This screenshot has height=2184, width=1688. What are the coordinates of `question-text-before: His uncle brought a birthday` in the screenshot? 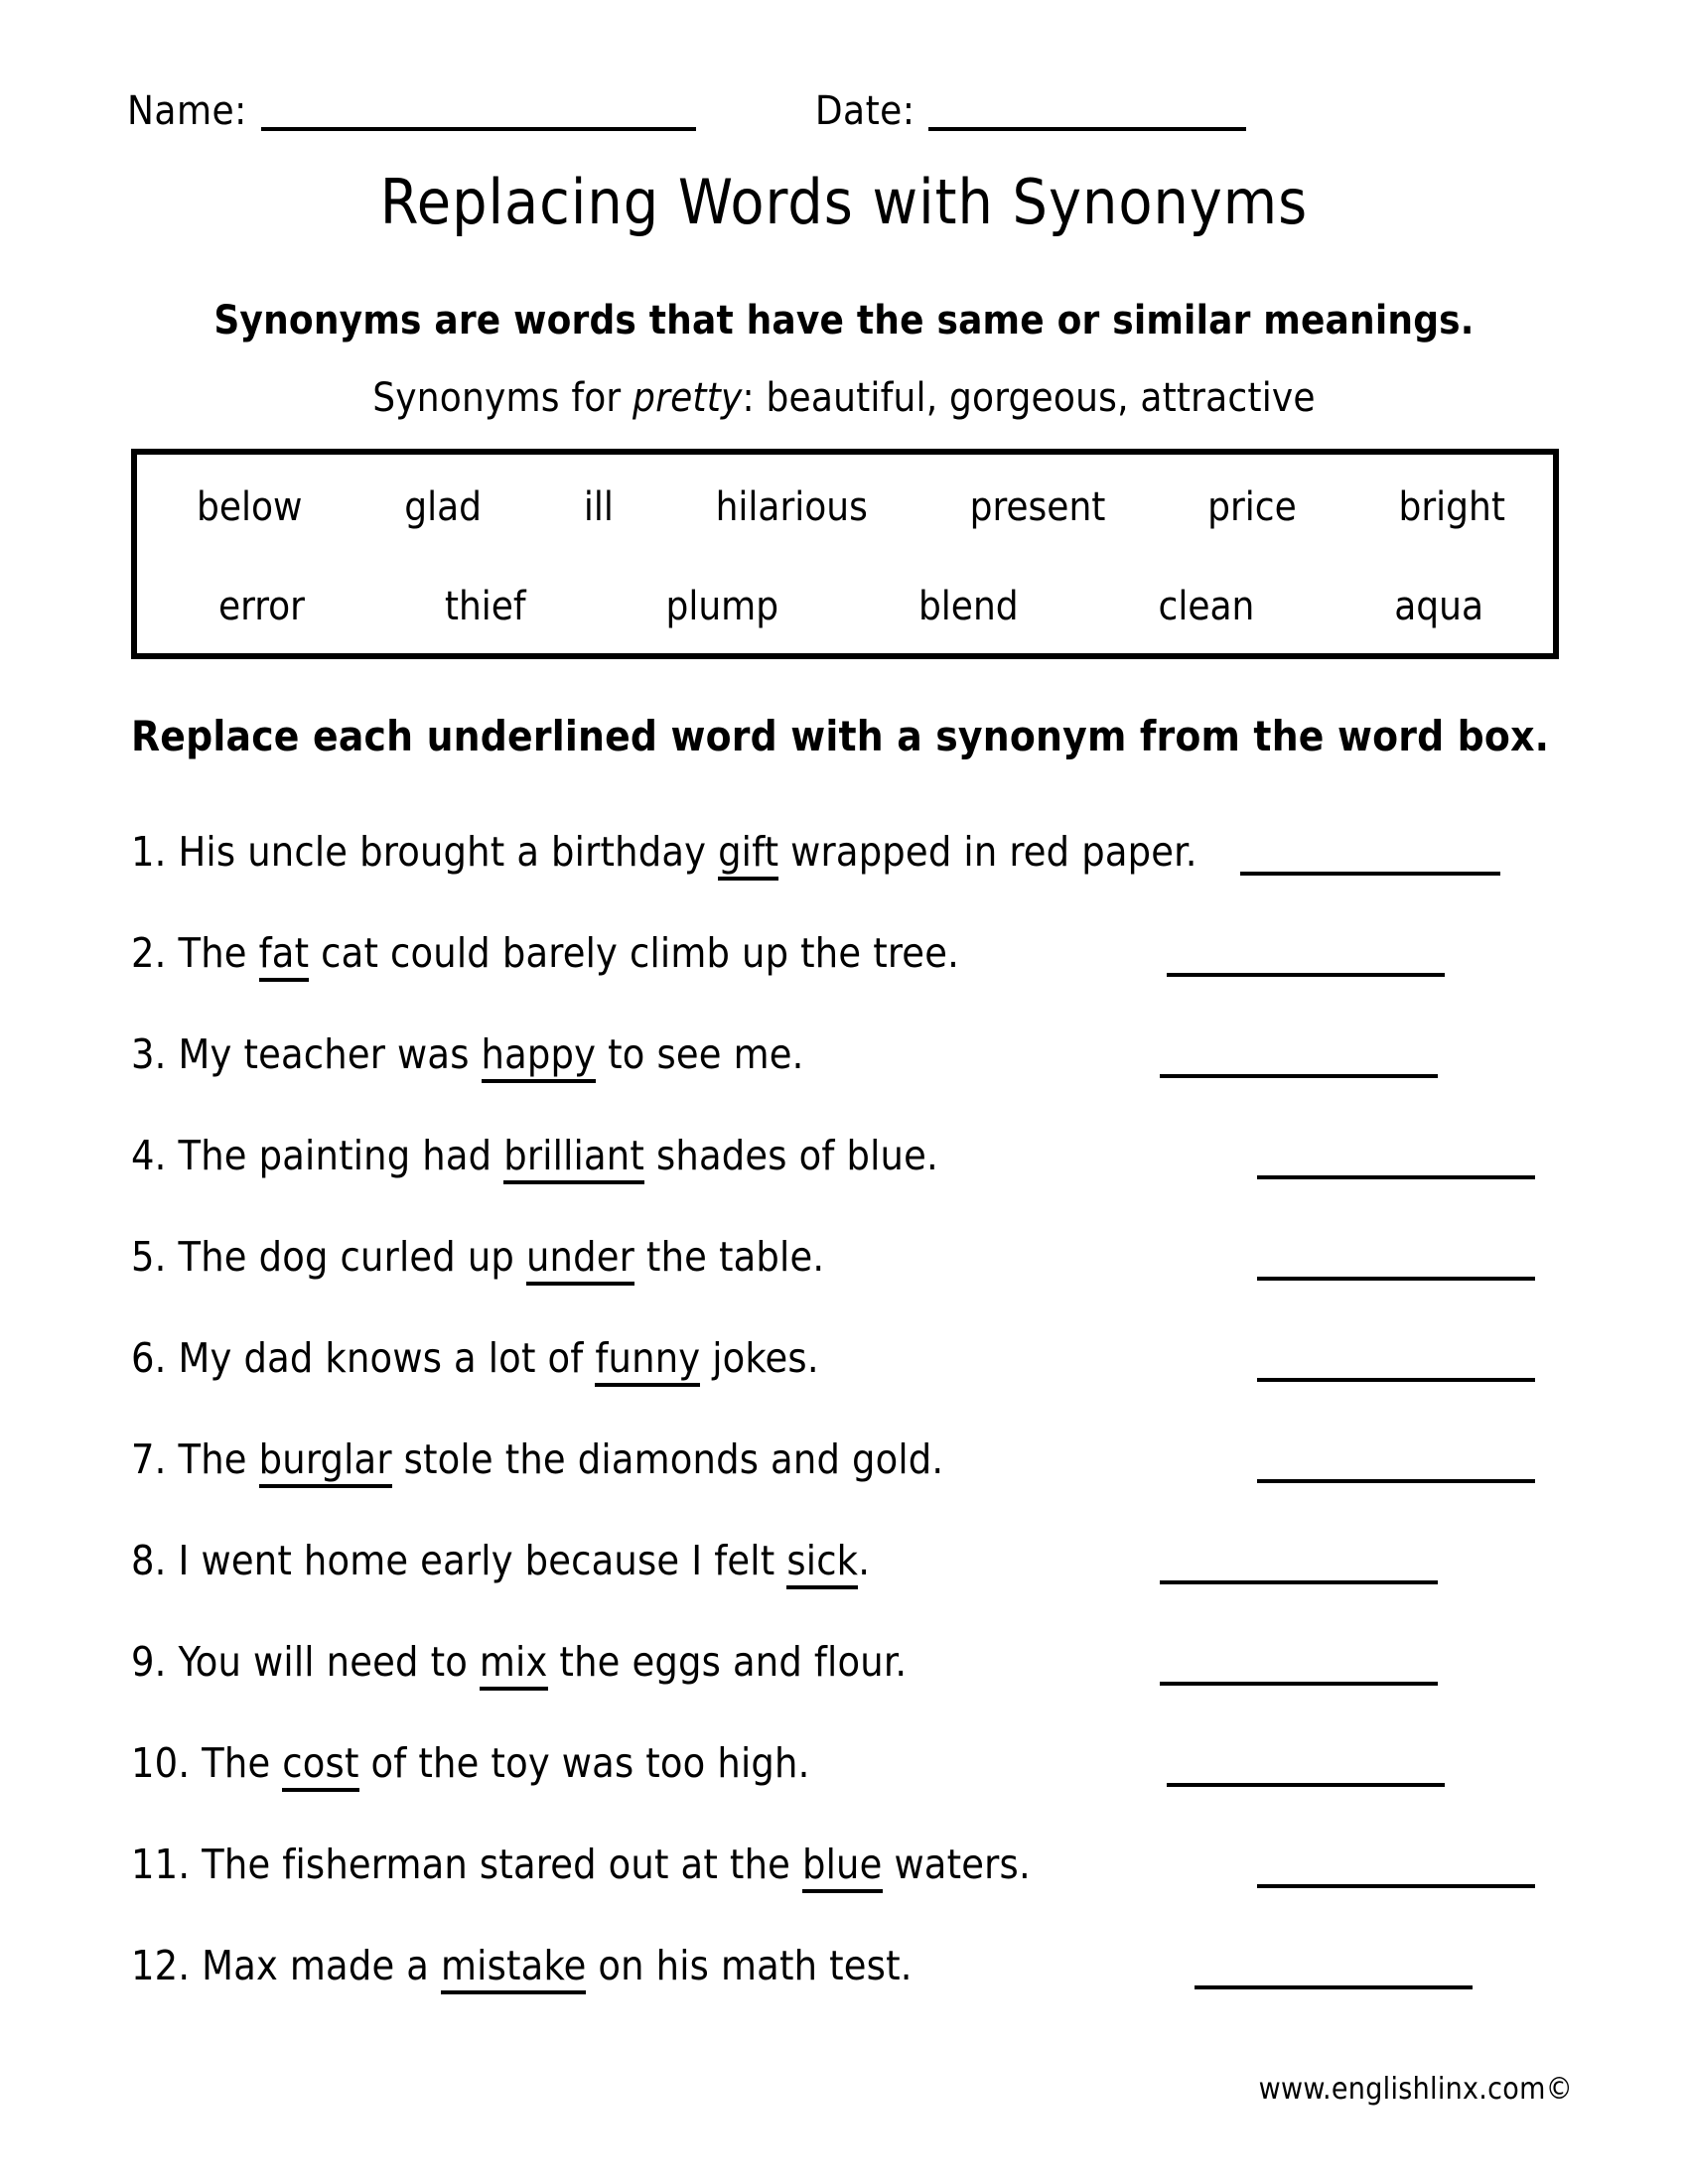 It's located at (442, 852).